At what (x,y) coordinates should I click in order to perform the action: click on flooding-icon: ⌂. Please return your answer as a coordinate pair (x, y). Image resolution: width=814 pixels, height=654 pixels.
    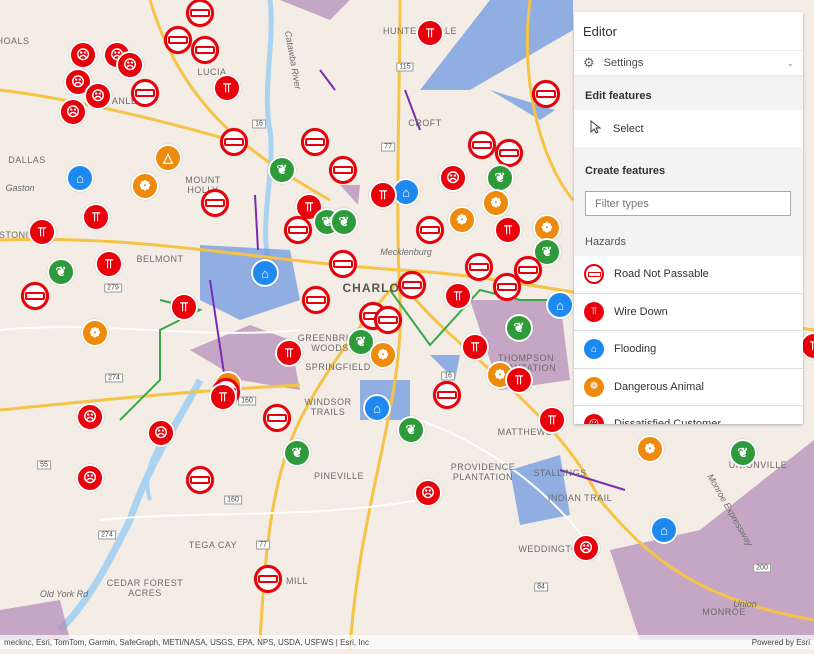
    Looking at the image, I should click on (594, 349).